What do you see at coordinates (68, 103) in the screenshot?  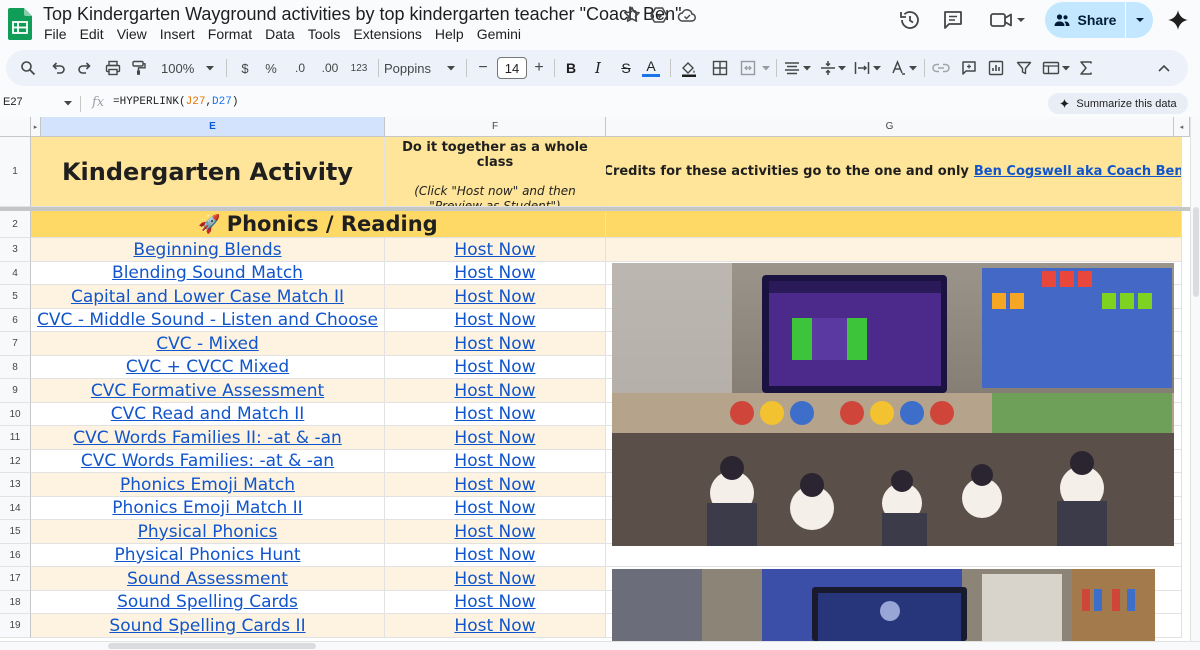 I see `name-box-caret-icon` at bounding box center [68, 103].